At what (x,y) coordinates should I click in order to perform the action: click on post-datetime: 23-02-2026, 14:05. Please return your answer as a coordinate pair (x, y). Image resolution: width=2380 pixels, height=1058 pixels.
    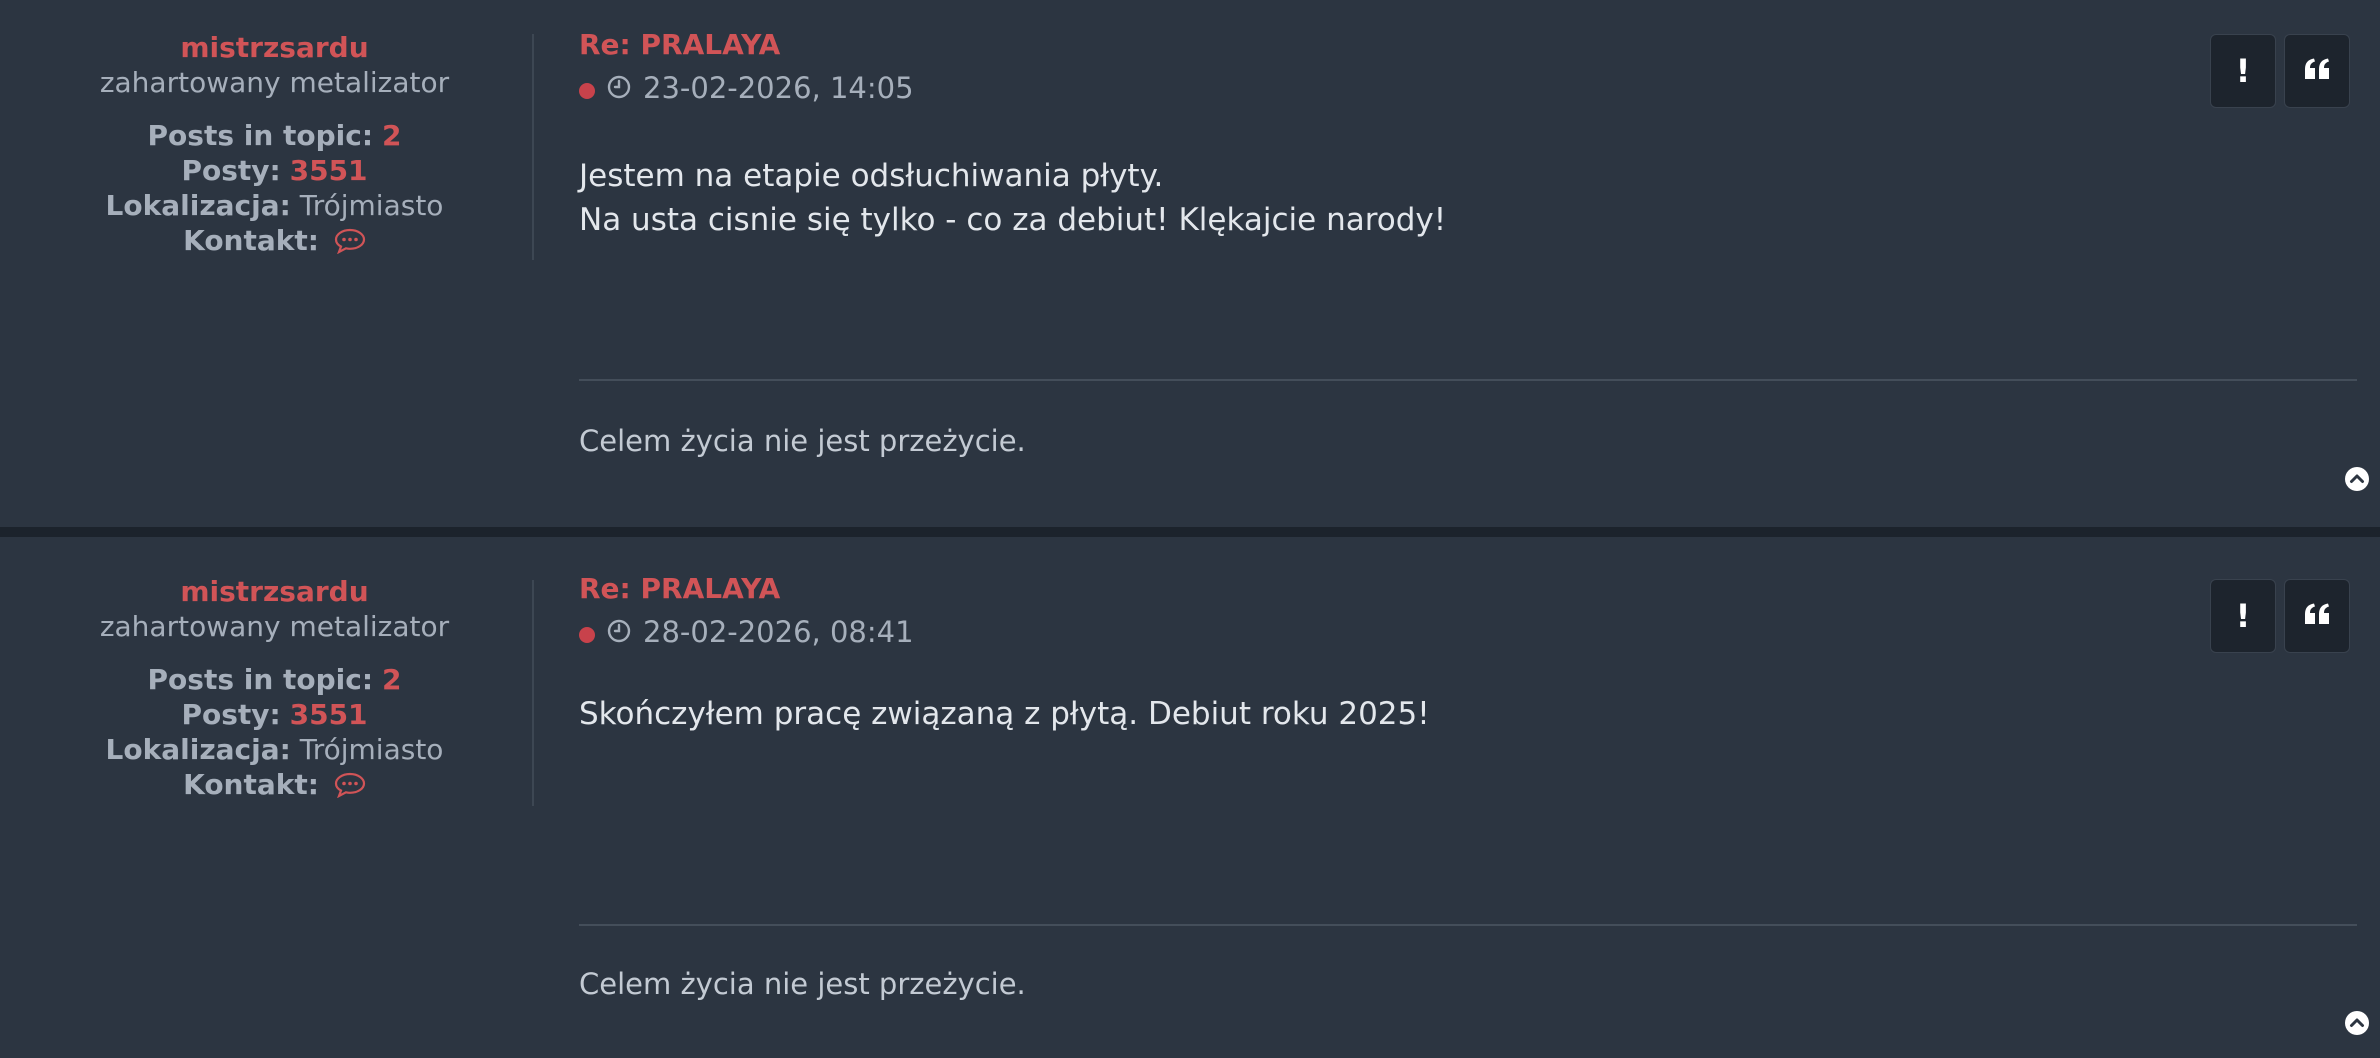
    Looking at the image, I should click on (778, 88).